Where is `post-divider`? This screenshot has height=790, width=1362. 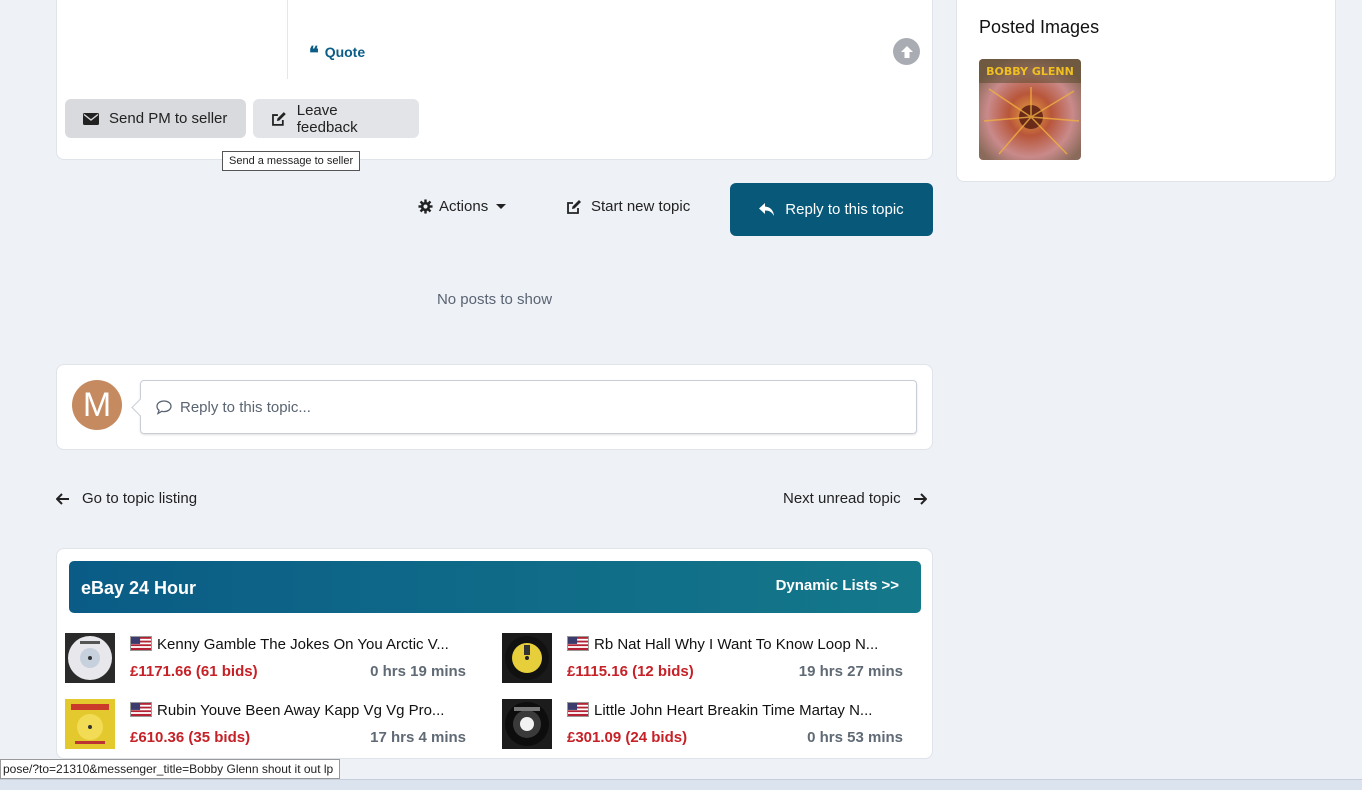 post-divider is located at coordinates (287, 39).